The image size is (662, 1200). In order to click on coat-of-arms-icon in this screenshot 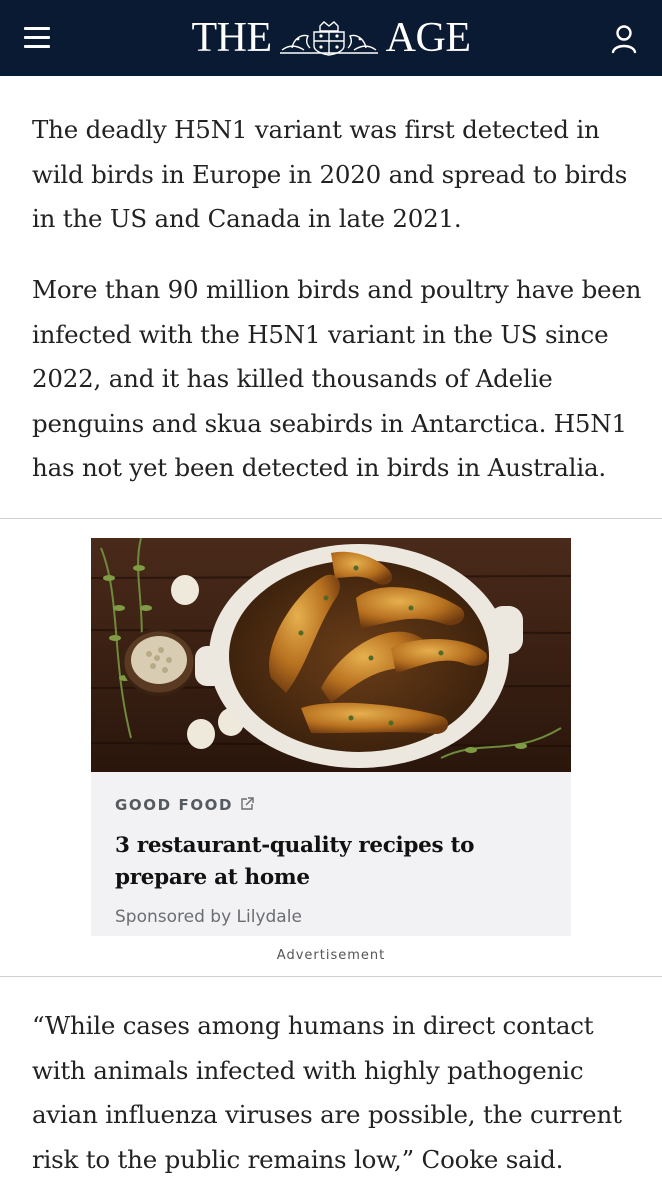, I will do `click(328, 39)`.